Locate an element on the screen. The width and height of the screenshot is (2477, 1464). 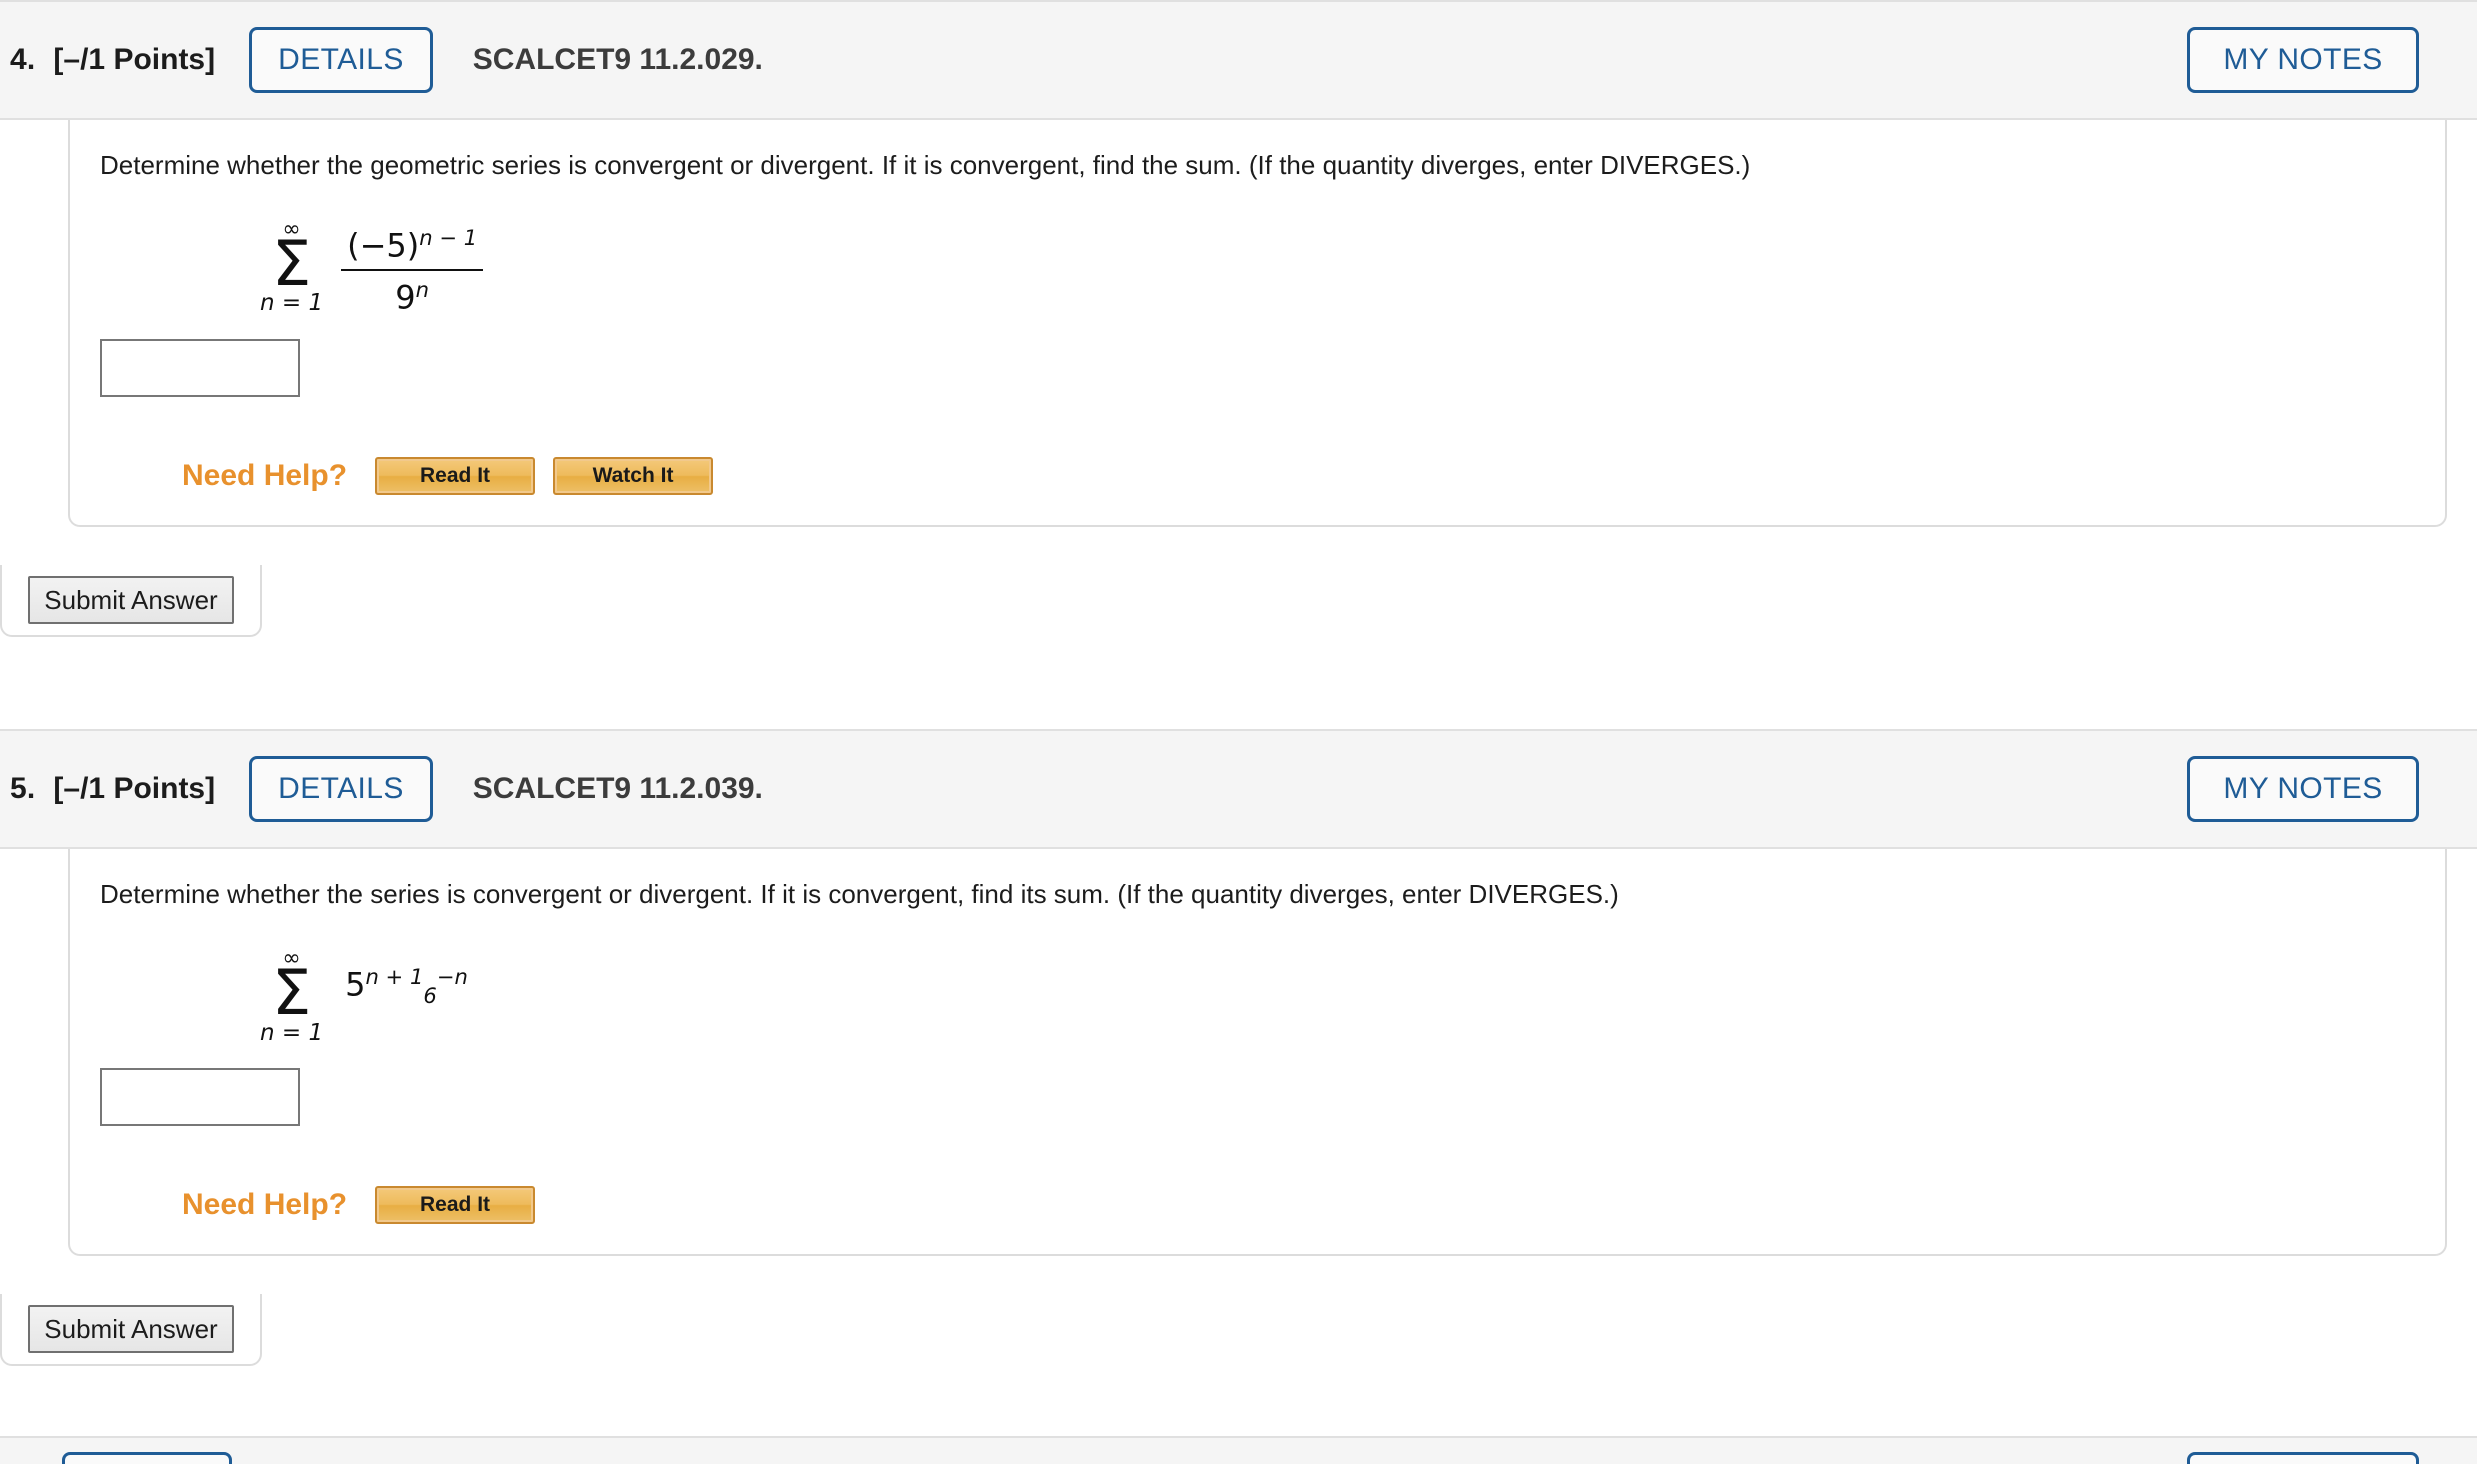
math-expression-5: ∞ Σ n = 1 5n + 16−n is located at coordinates (1257, 996).